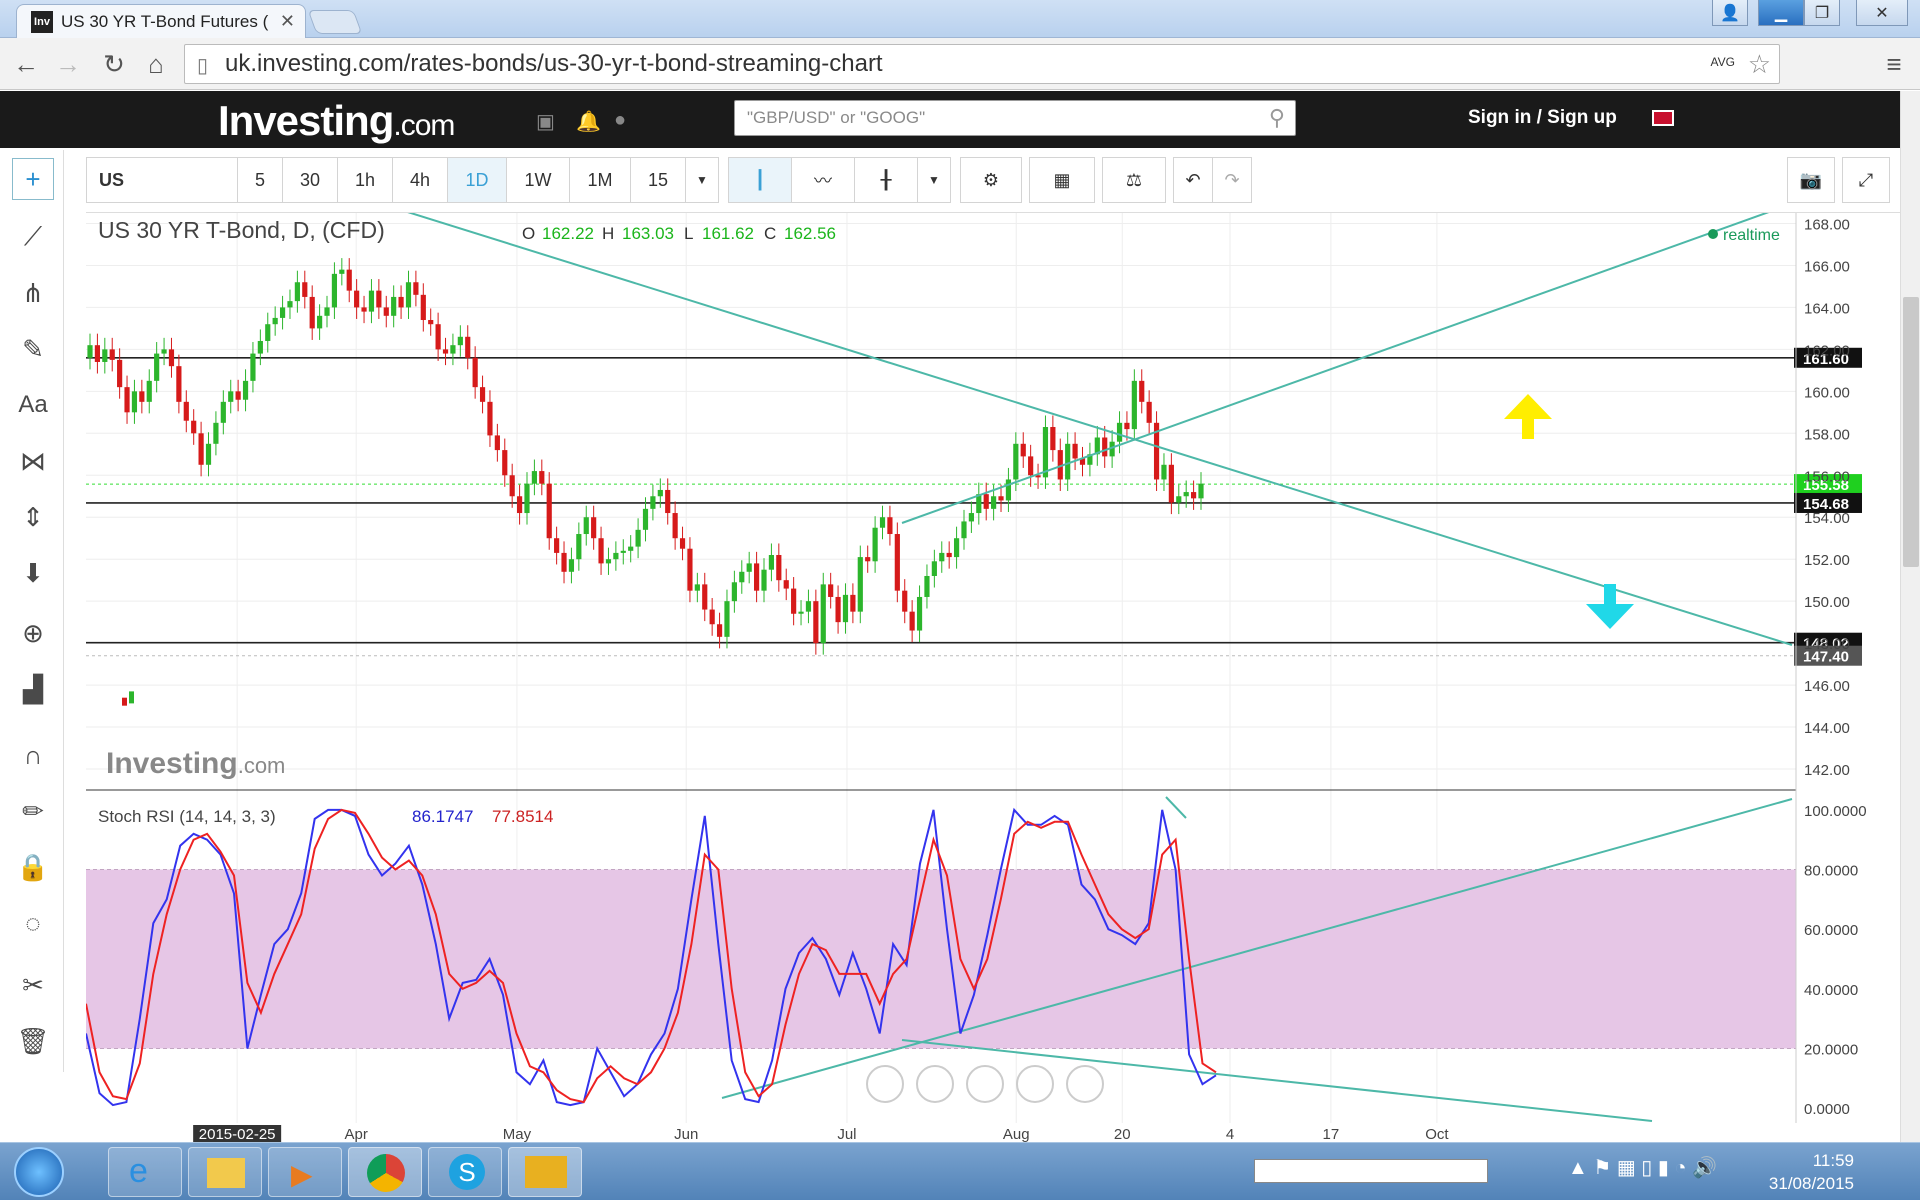 The width and height of the screenshot is (1920, 1200). What do you see at coordinates (1730, 13) in the screenshot?
I see `profile-icon: 👤` at bounding box center [1730, 13].